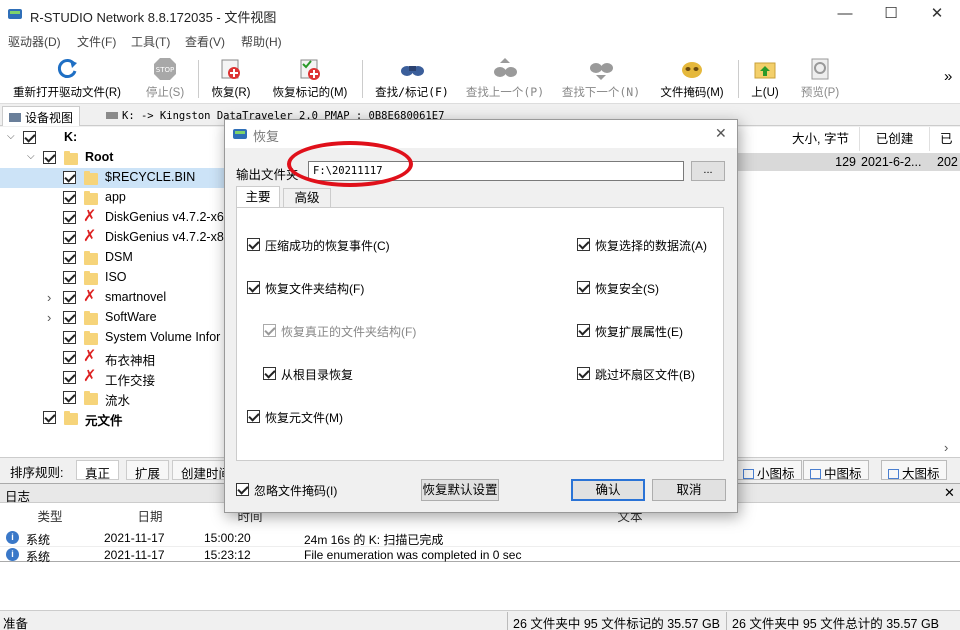 The width and height of the screenshot is (960, 630). I want to click on restore-folder-structure-checkbox, so click(253, 287).